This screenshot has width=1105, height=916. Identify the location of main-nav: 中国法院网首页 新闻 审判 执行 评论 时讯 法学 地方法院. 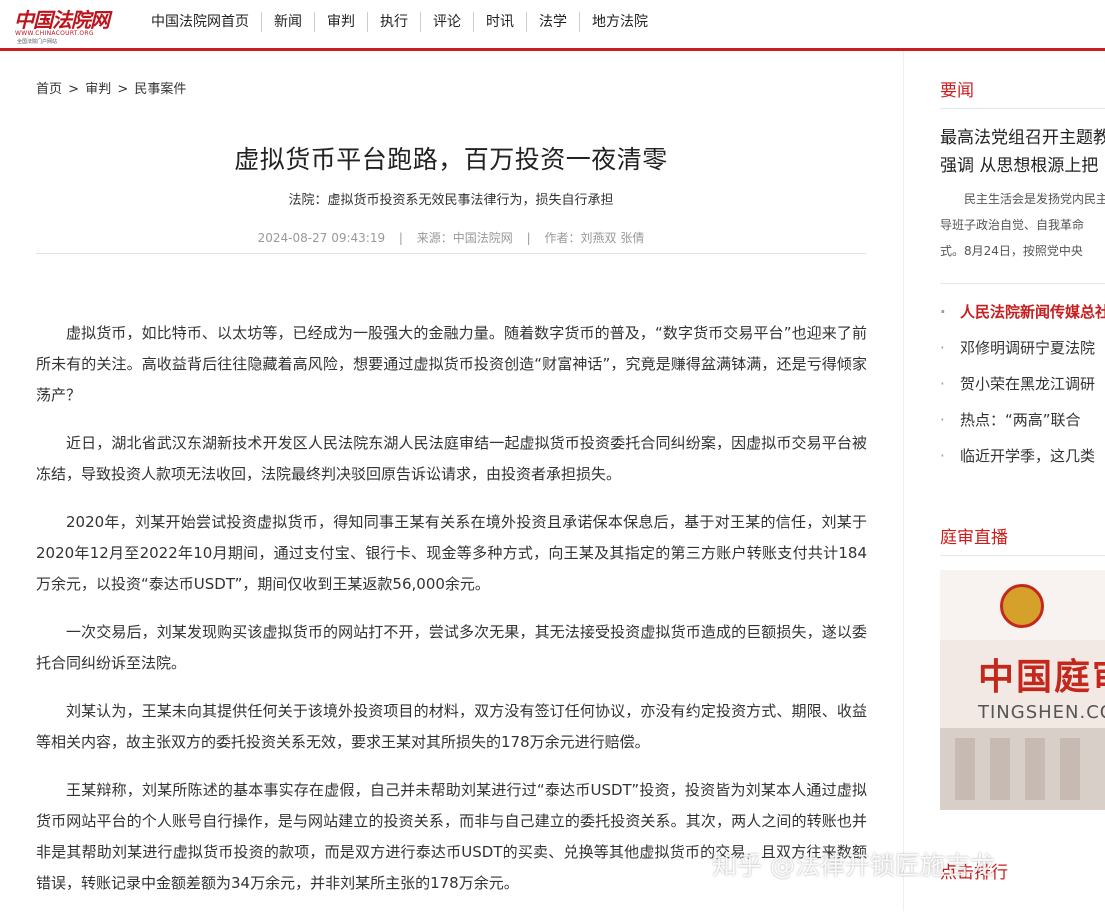
(399, 22).